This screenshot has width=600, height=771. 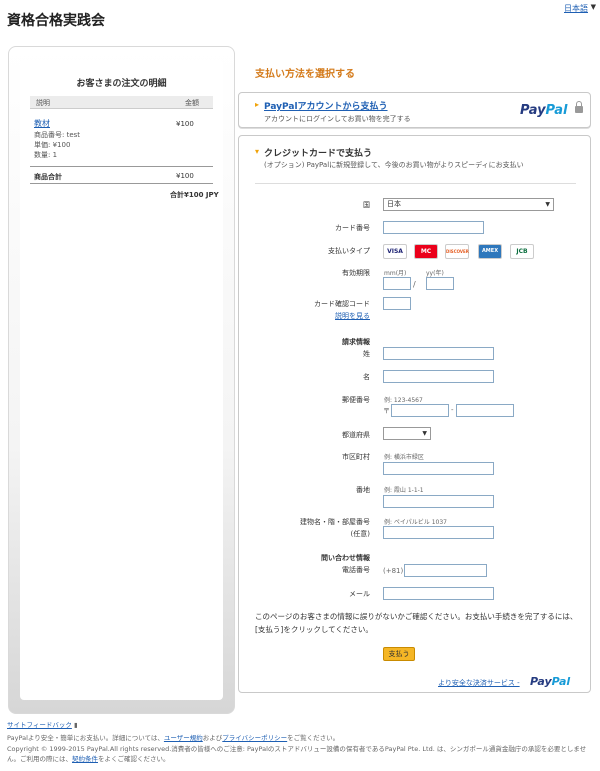 I want to click on country-label: 国, so click(x=366, y=205).